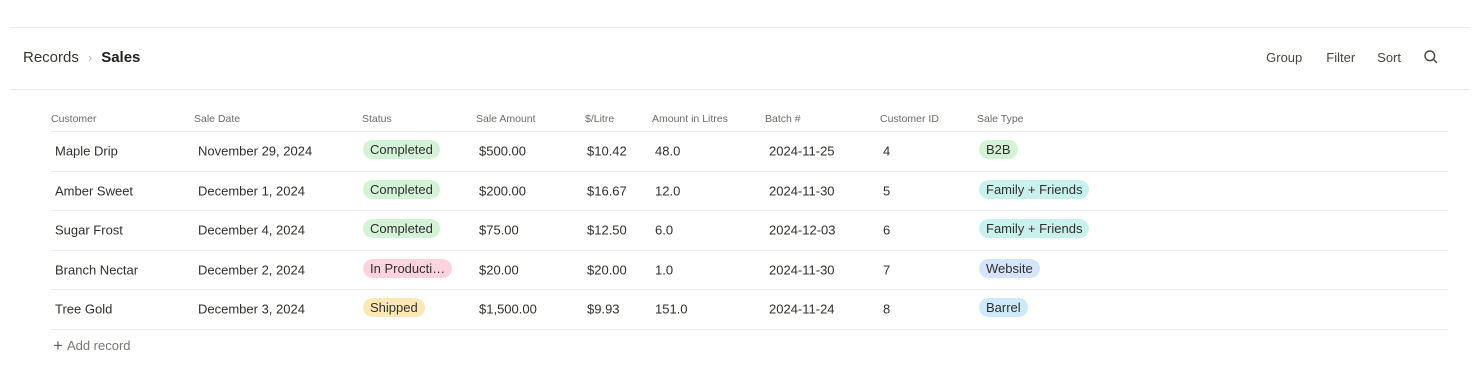 The height and width of the screenshot is (390, 1480). What do you see at coordinates (74, 119) in the screenshot?
I see `column-customer-header: Customer` at bounding box center [74, 119].